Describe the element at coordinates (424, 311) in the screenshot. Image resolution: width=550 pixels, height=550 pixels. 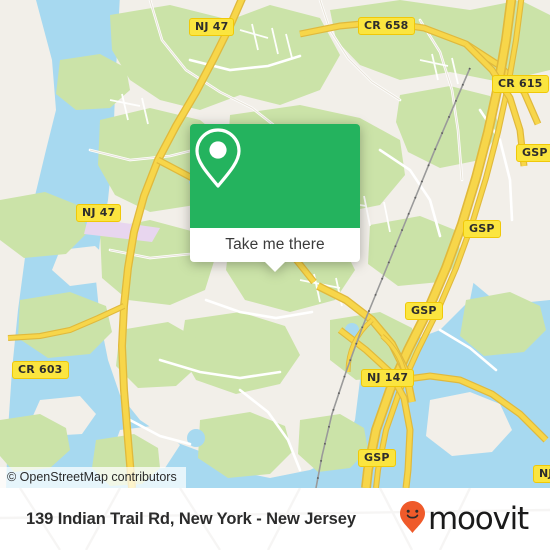
I see `road-shield-gsp-central: GSP` at that location.